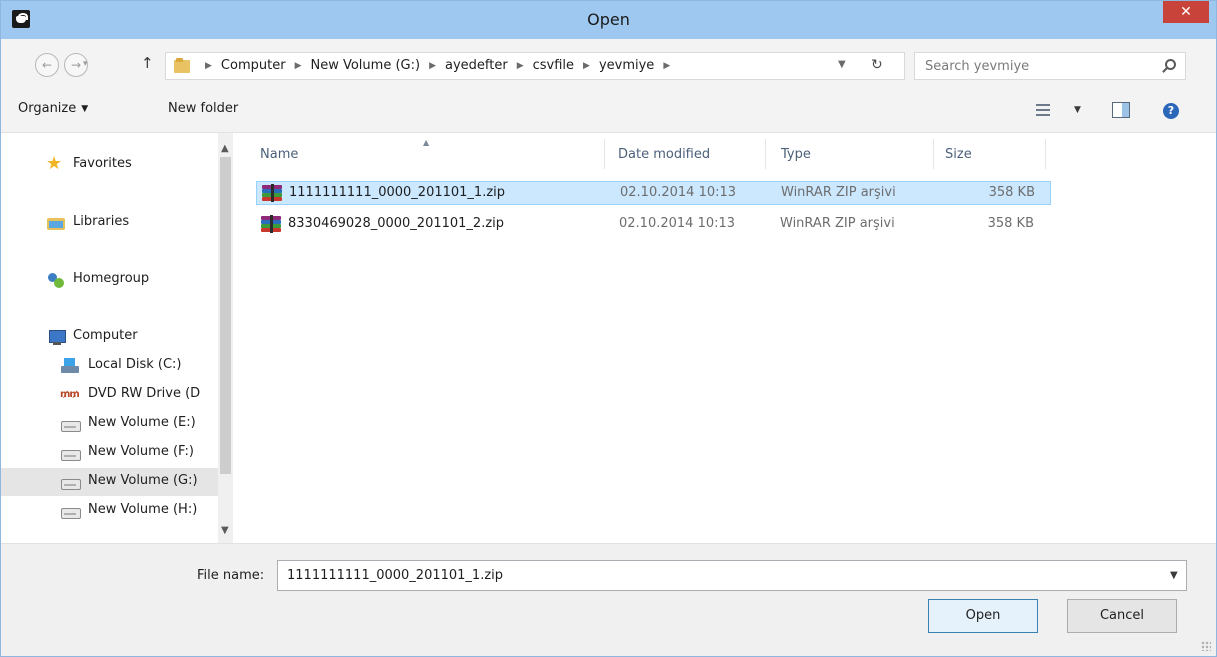 The height and width of the screenshot is (657, 1217). What do you see at coordinates (142, 422) in the screenshot?
I see `sidebar-item-label: New Volume (E:)` at bounding box center [142, 422].